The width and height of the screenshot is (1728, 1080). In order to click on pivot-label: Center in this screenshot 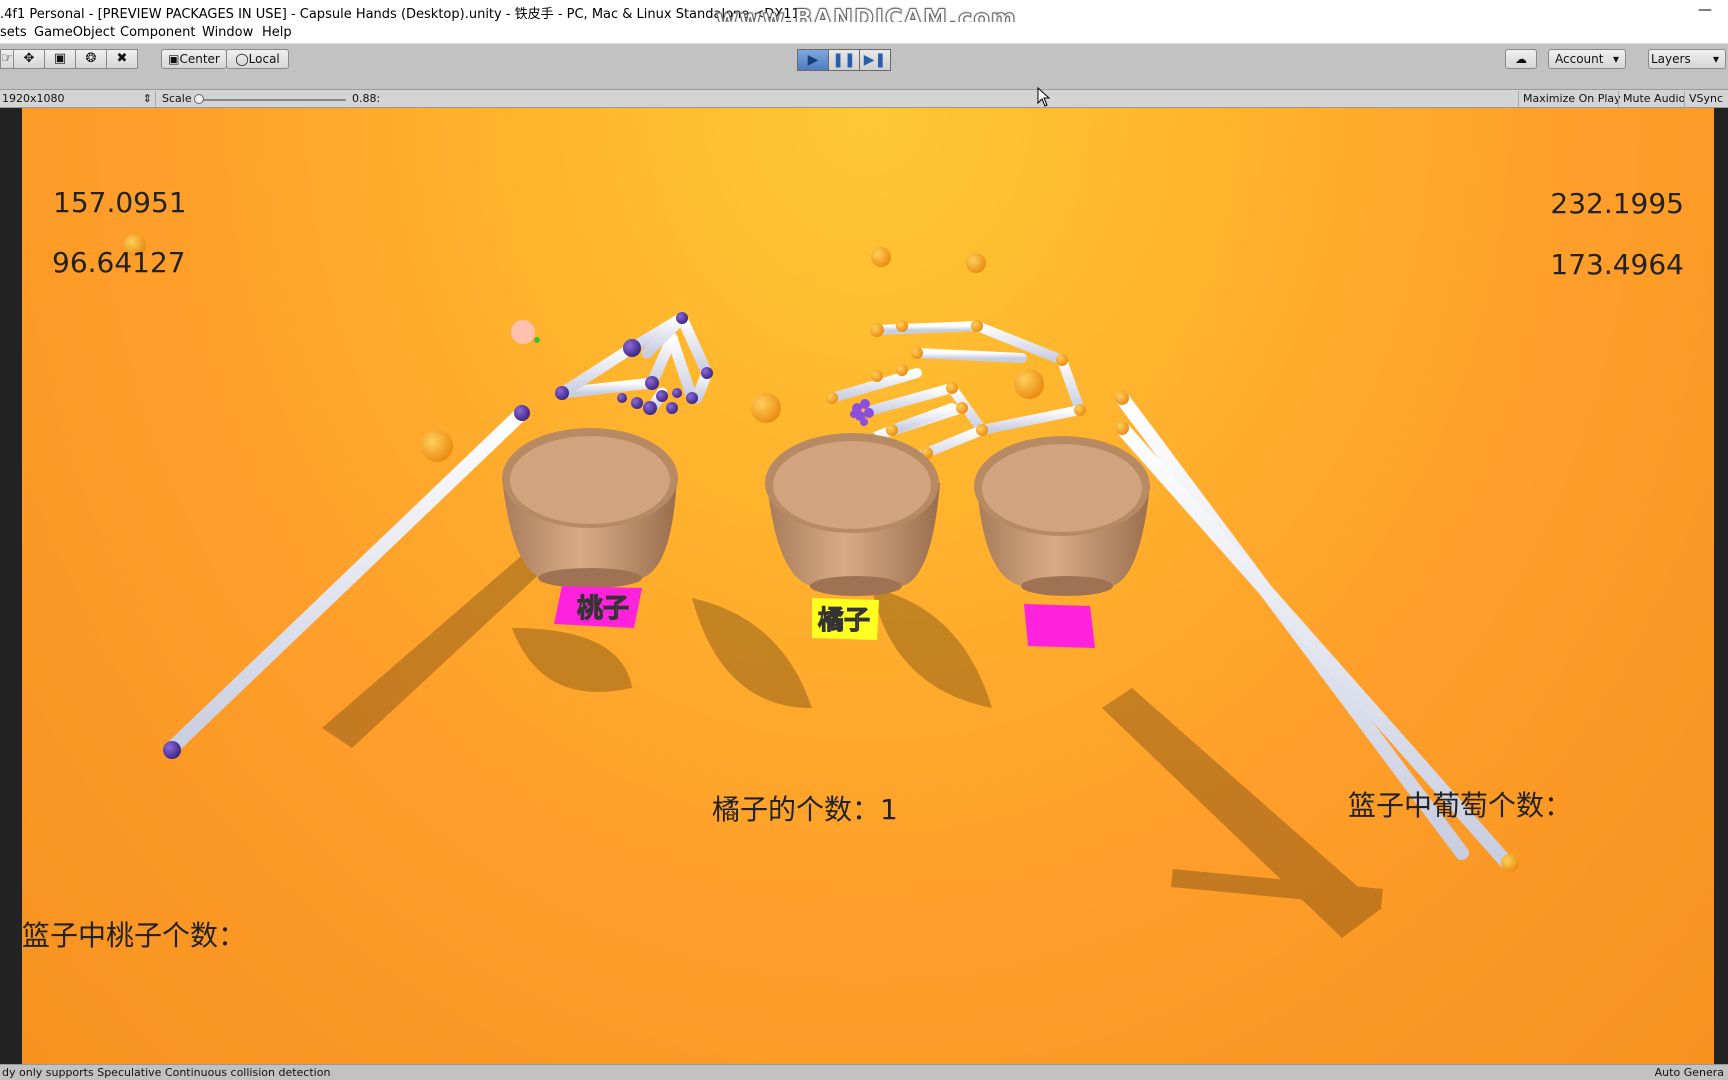, I will do `click(199, 59)`.